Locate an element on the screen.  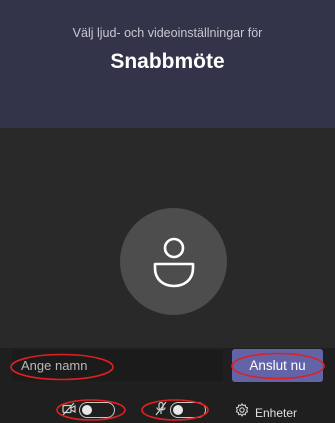
meeting-title: Snabbmöte is located at coordinates (167, 61).